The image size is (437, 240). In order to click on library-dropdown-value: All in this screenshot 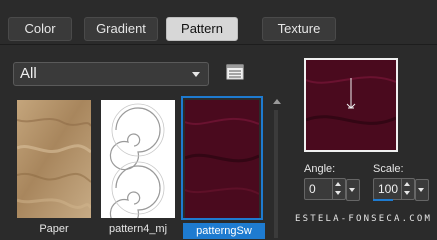, I will do `click(28, 73)`.